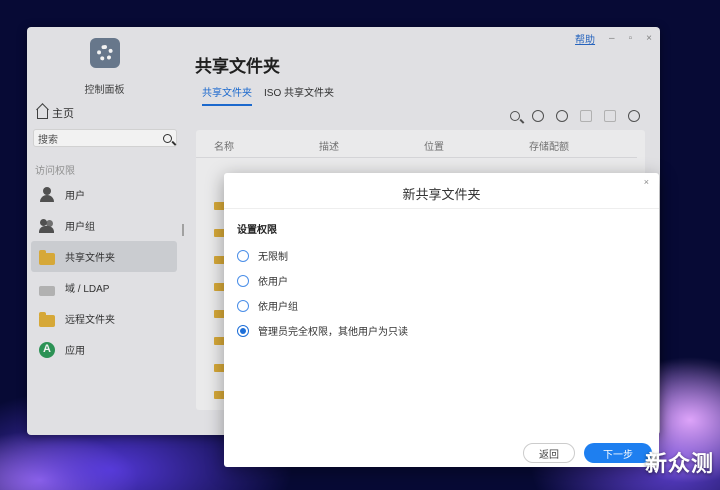 This screenshot has height=490, width=720. What do you see at coordinates (243, 330) in the screenshot?
I see `radio-button-checked` at bounding box center [243, 330].